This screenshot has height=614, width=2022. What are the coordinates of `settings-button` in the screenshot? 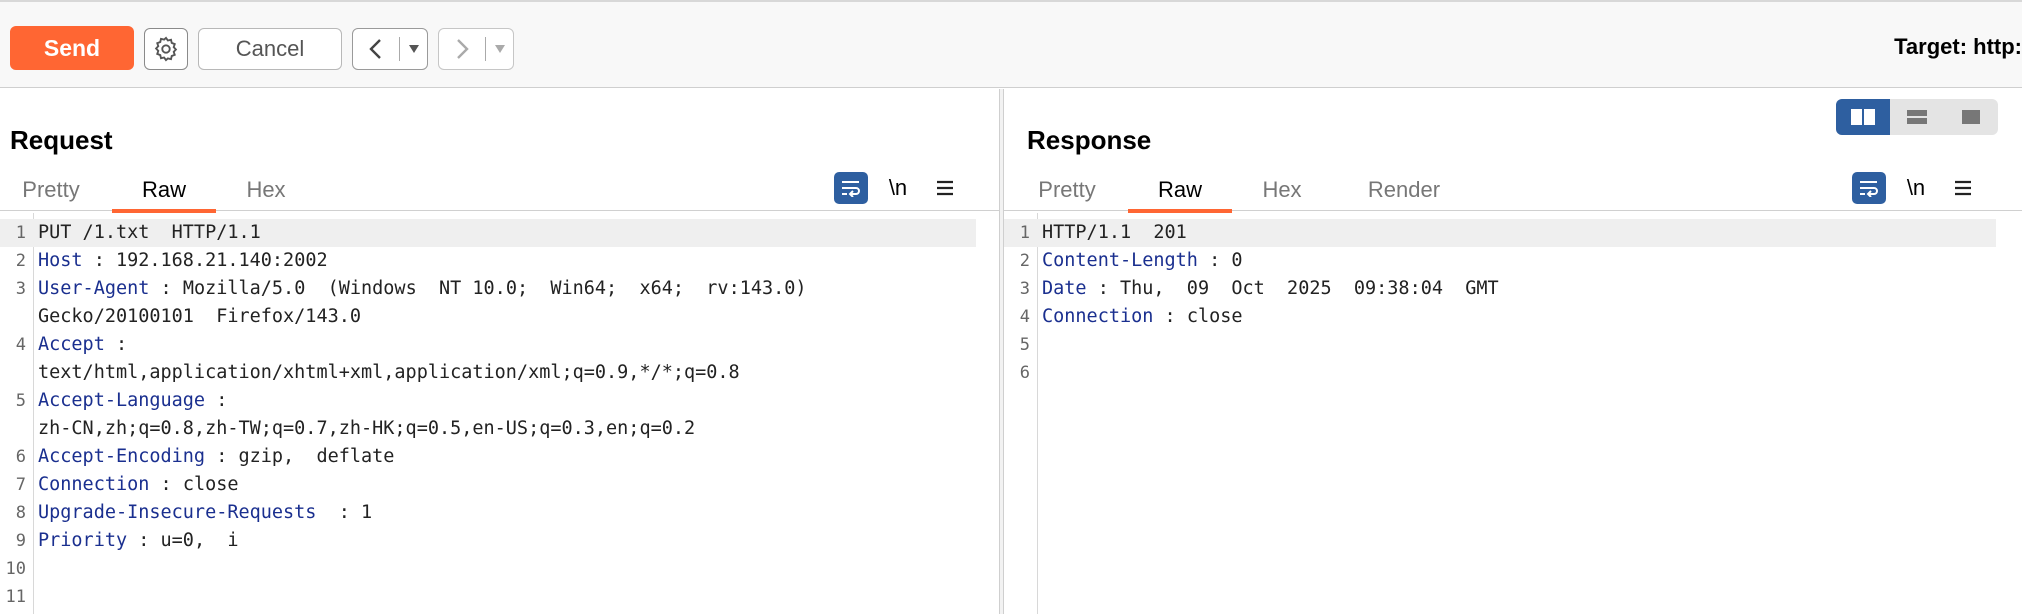 It's located at (166, 49).